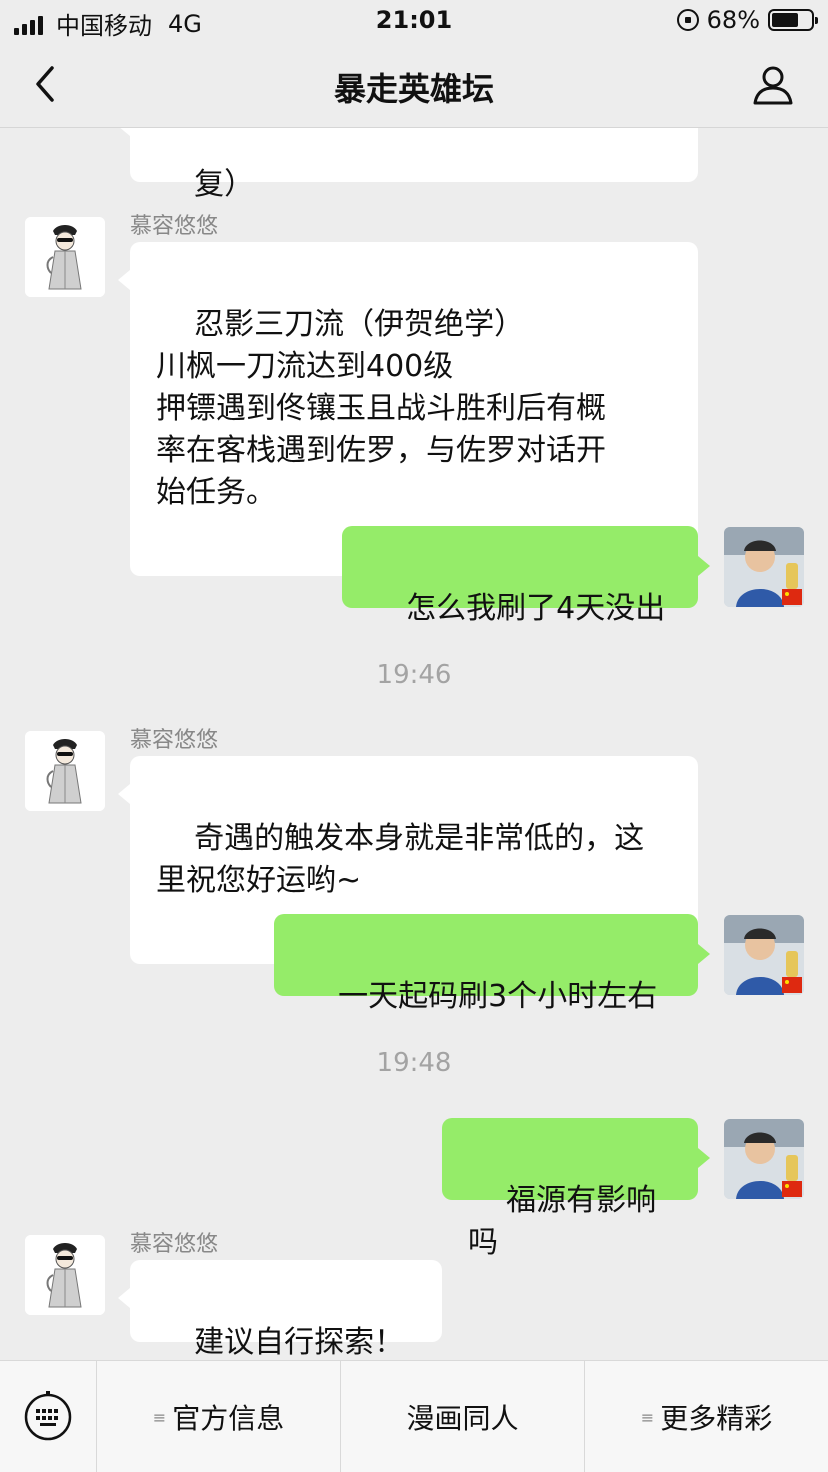  Describe the element at coordinates (400, 859) in the screenshot. I see `message-text: 奇遇的触发本身就是非常低的，这 里祝您好运哟~` at that location.